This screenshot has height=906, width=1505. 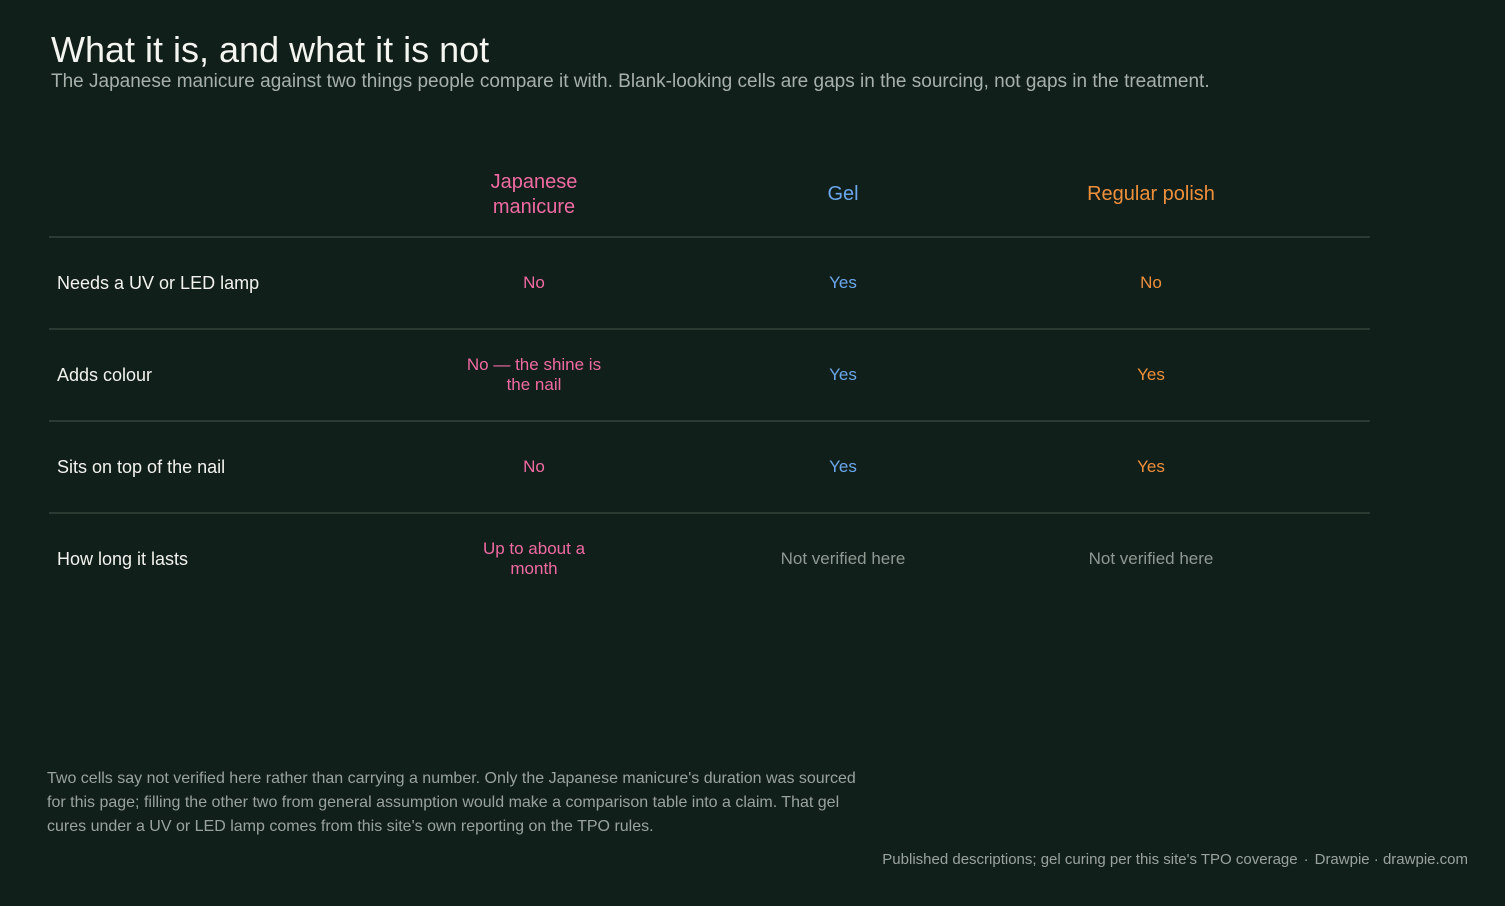 I want to click on row-label: Adds colour, so click(x=105, y=374).